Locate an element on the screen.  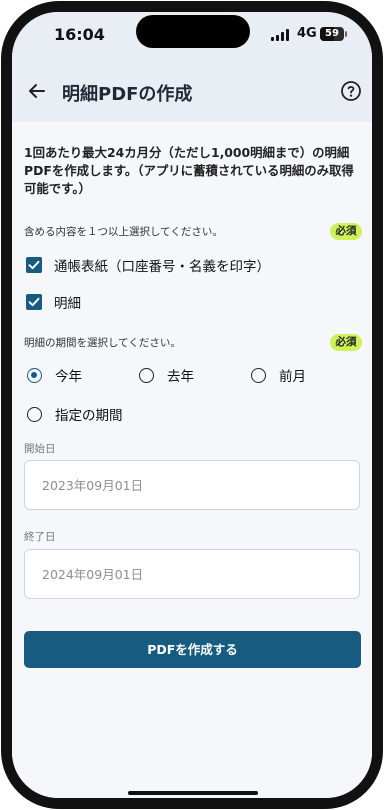
radio-selected-icon is located at coordinates (34, 375).